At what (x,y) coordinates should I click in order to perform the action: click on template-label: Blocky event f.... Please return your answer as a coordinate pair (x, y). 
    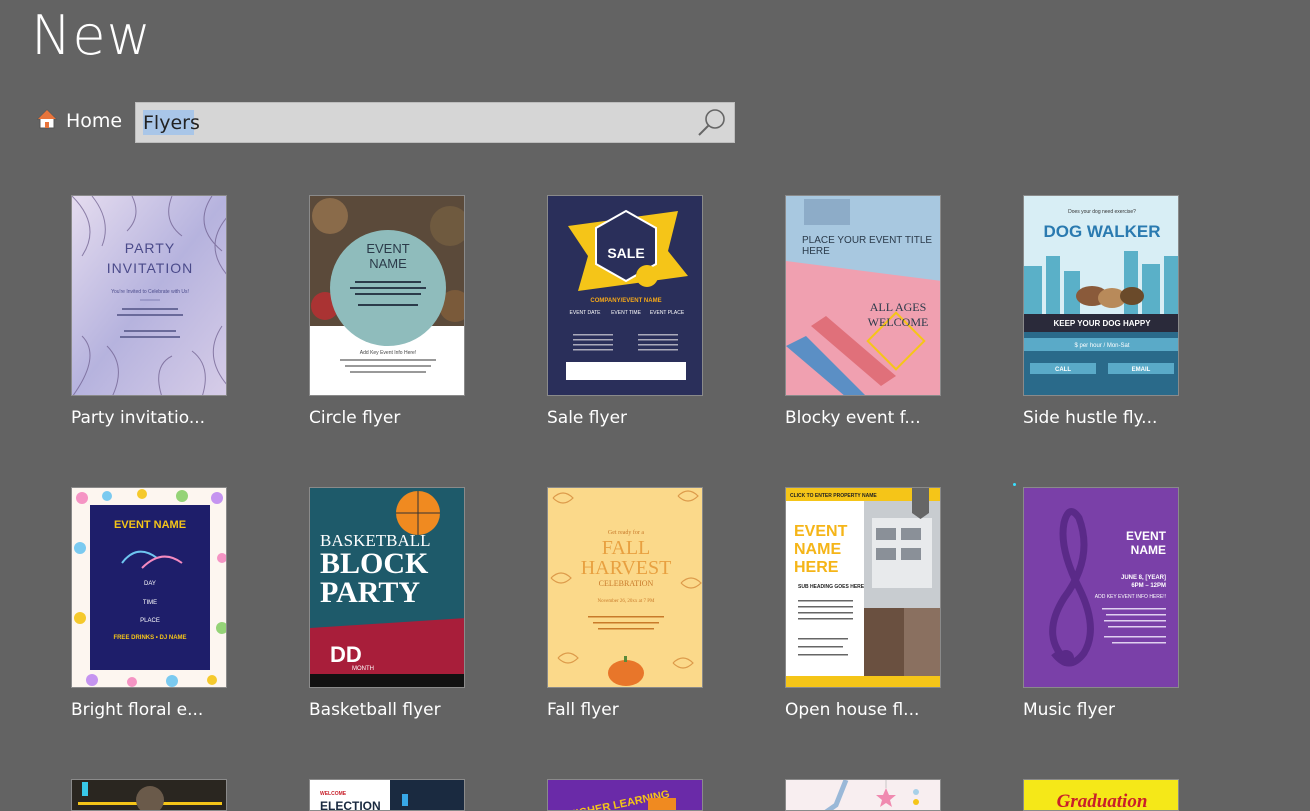
    Looking at the image, I should click on (864, 418).